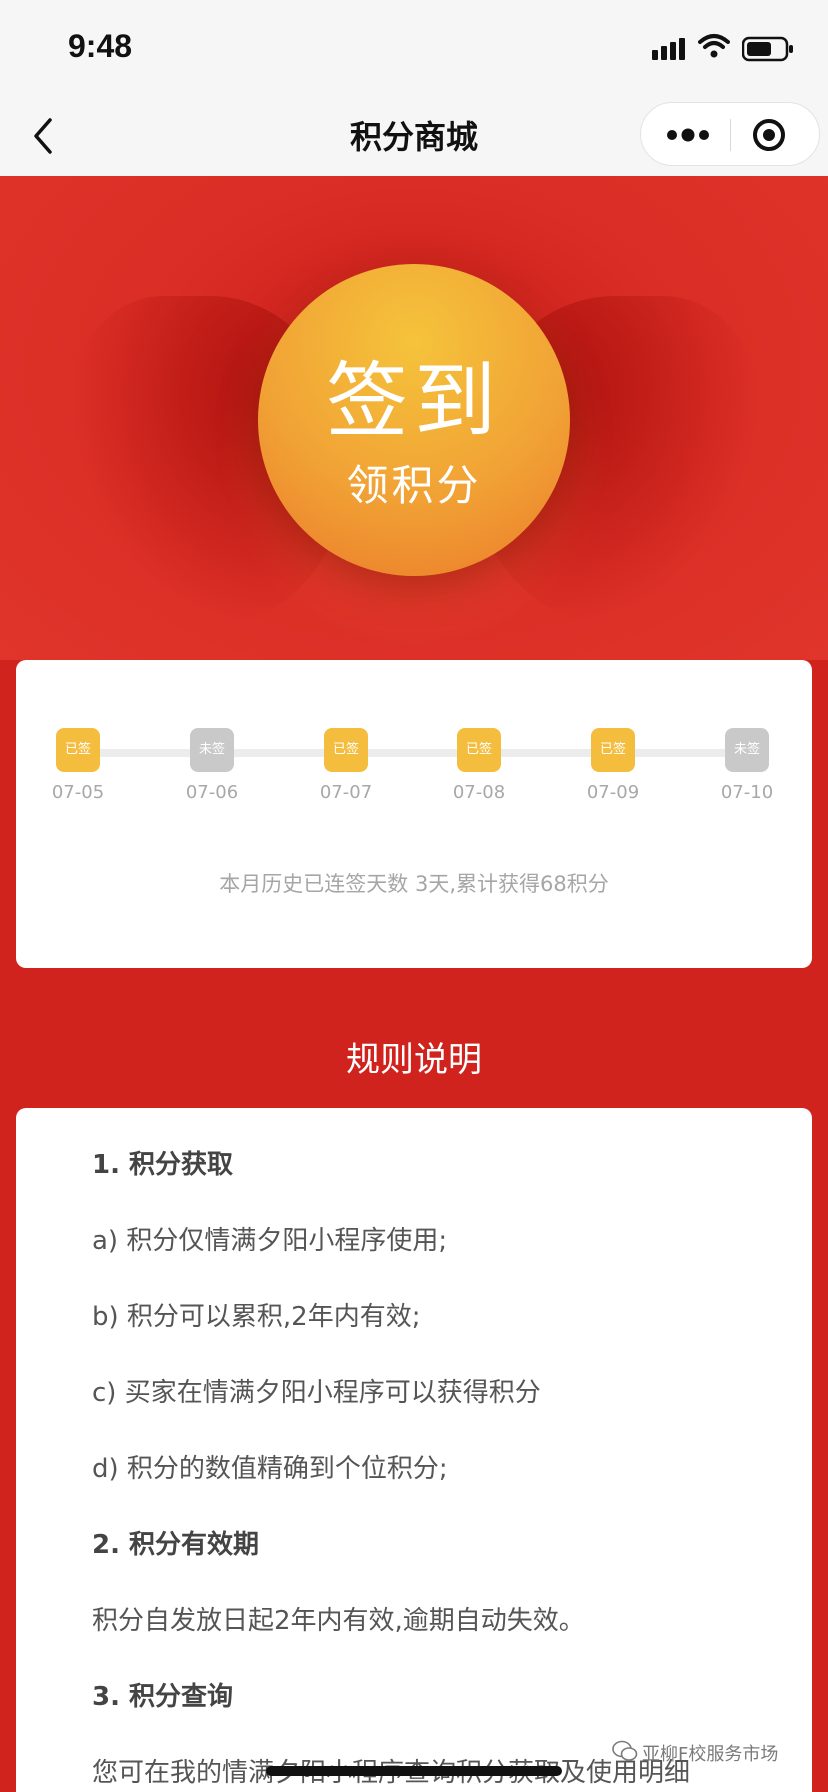  I want to click on checkin-day: 已签 07-08, so click(479, 768).